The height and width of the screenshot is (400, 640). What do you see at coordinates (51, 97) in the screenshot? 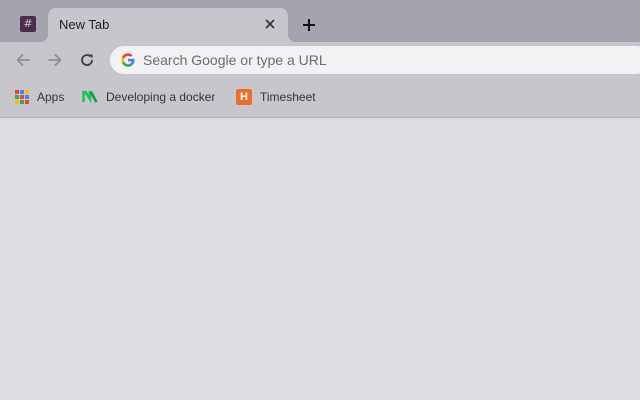
I see `bookmark-label: Apps` at bounding box center [51, 97].